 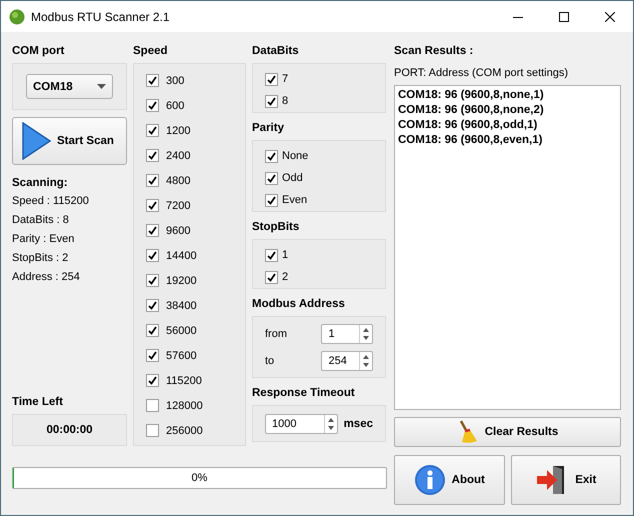 What do you see at coordinates (41, 258) in the screenshot?
I see `scanning-status-line: StopBits : 2` at bounding box center [41, 258].